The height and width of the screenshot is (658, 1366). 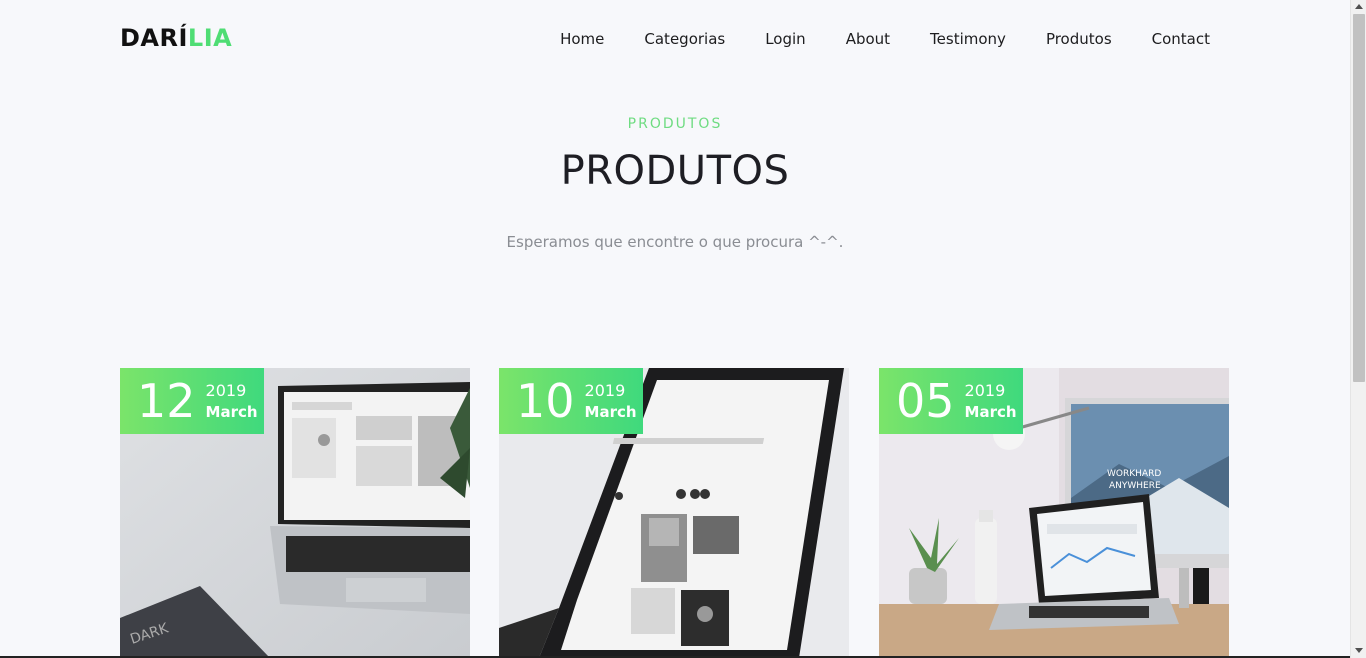 I want to click on section-eyebrow: PRODUTOS, so click(x=675, y=124).